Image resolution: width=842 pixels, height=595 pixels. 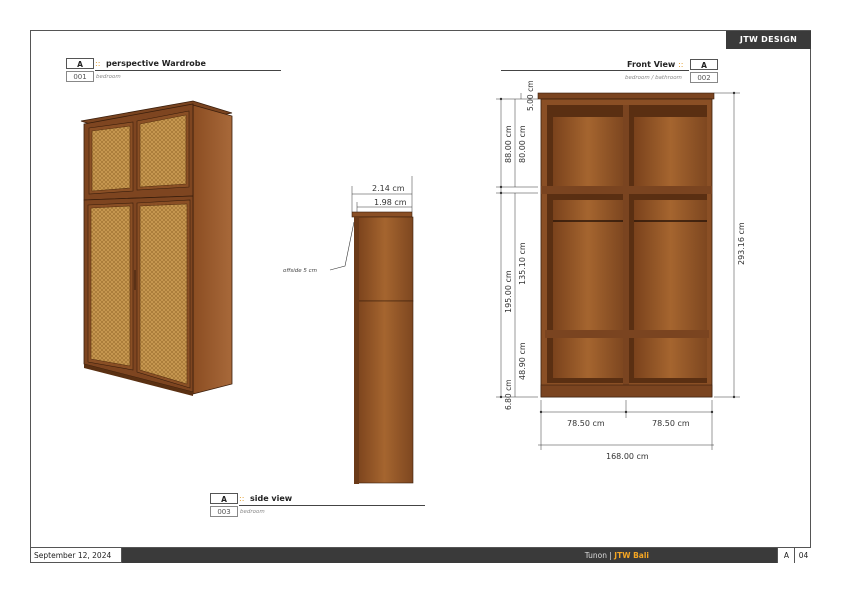 I want to click on front-dim-upper-inner: 80.00 cm, so click(x=522, y=144).